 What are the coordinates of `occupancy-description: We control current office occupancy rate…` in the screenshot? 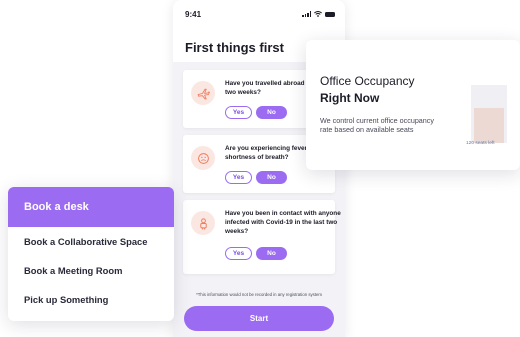 It's located at (377, 125).